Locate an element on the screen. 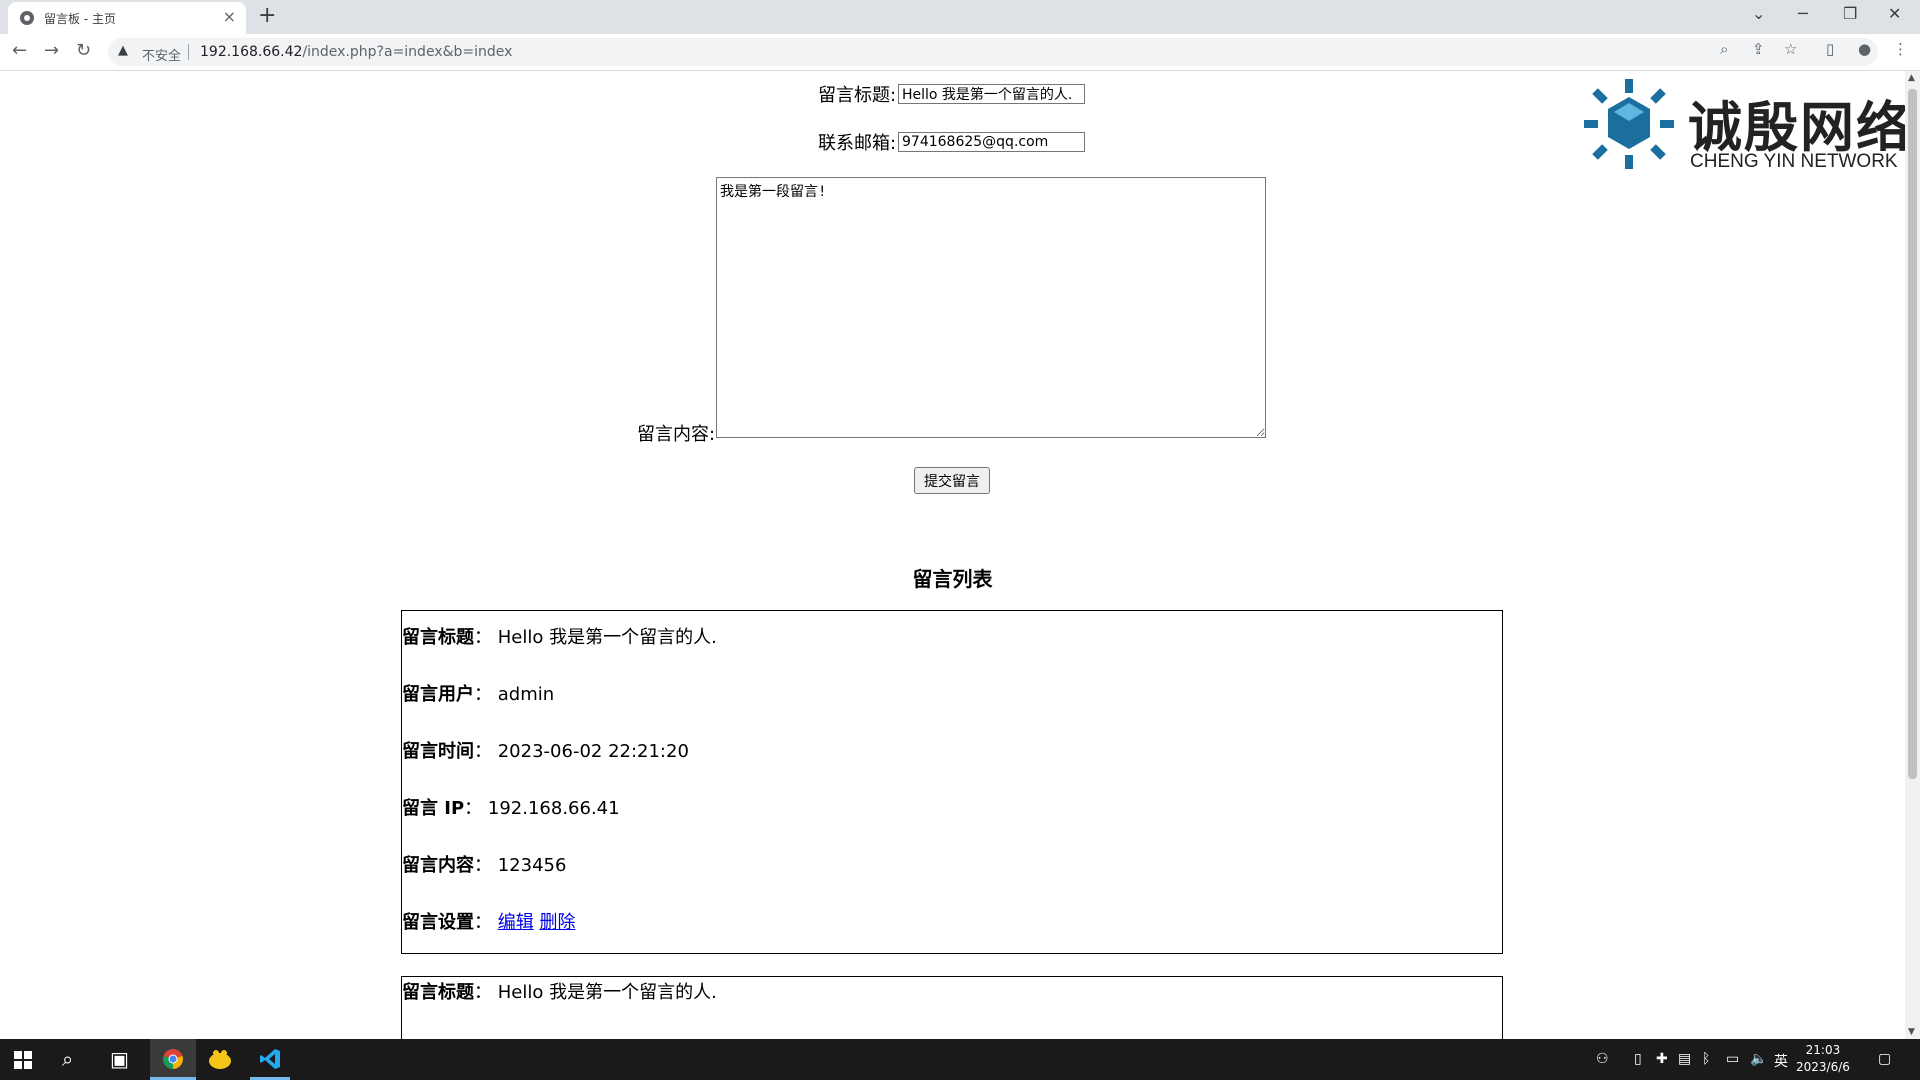  new-tab-button: + is located at coordinates (267, 15).